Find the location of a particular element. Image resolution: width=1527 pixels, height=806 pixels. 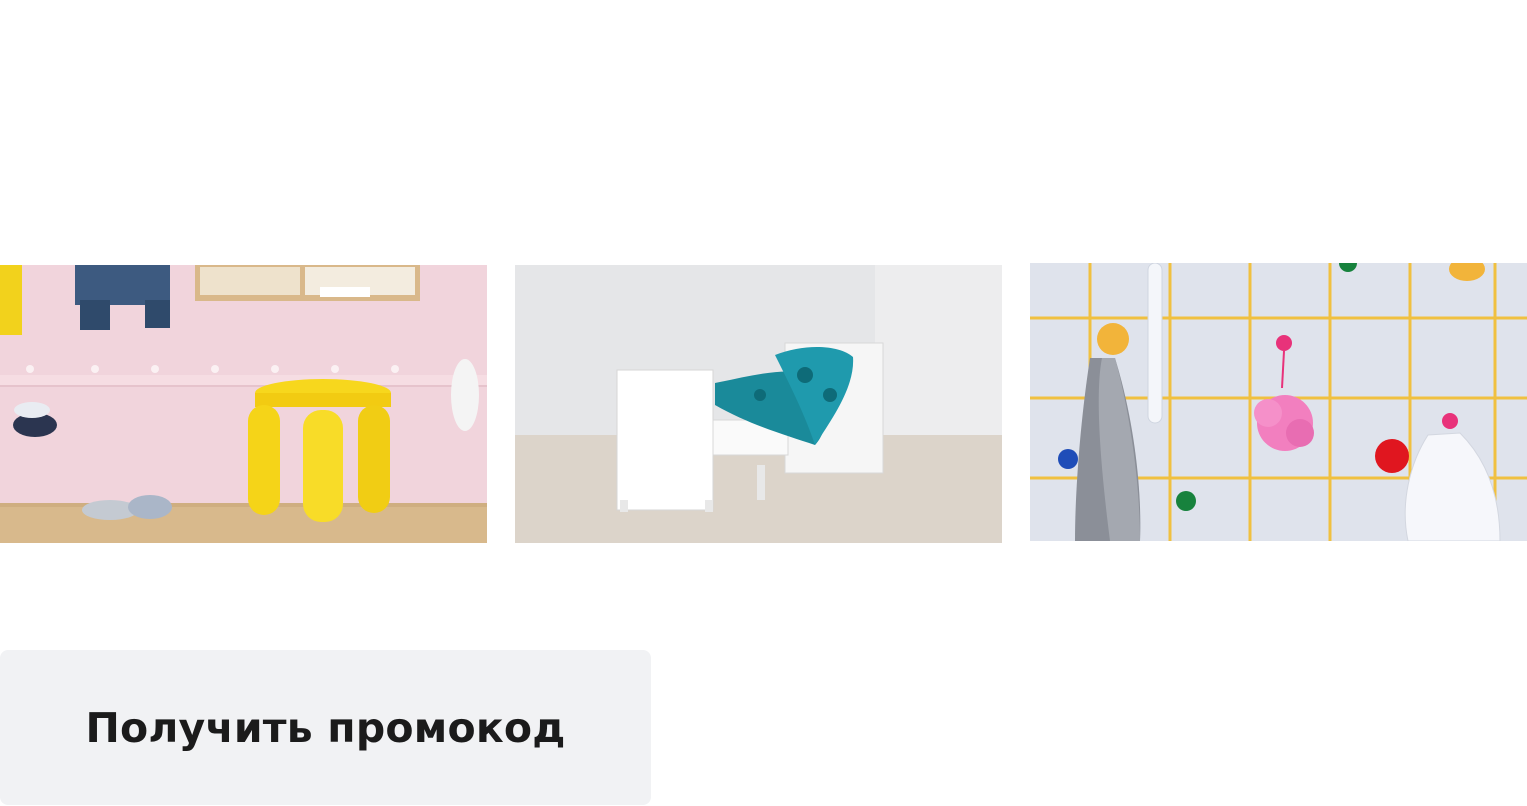

bathroom-hooks-image is located at coordinates (1278, 402).